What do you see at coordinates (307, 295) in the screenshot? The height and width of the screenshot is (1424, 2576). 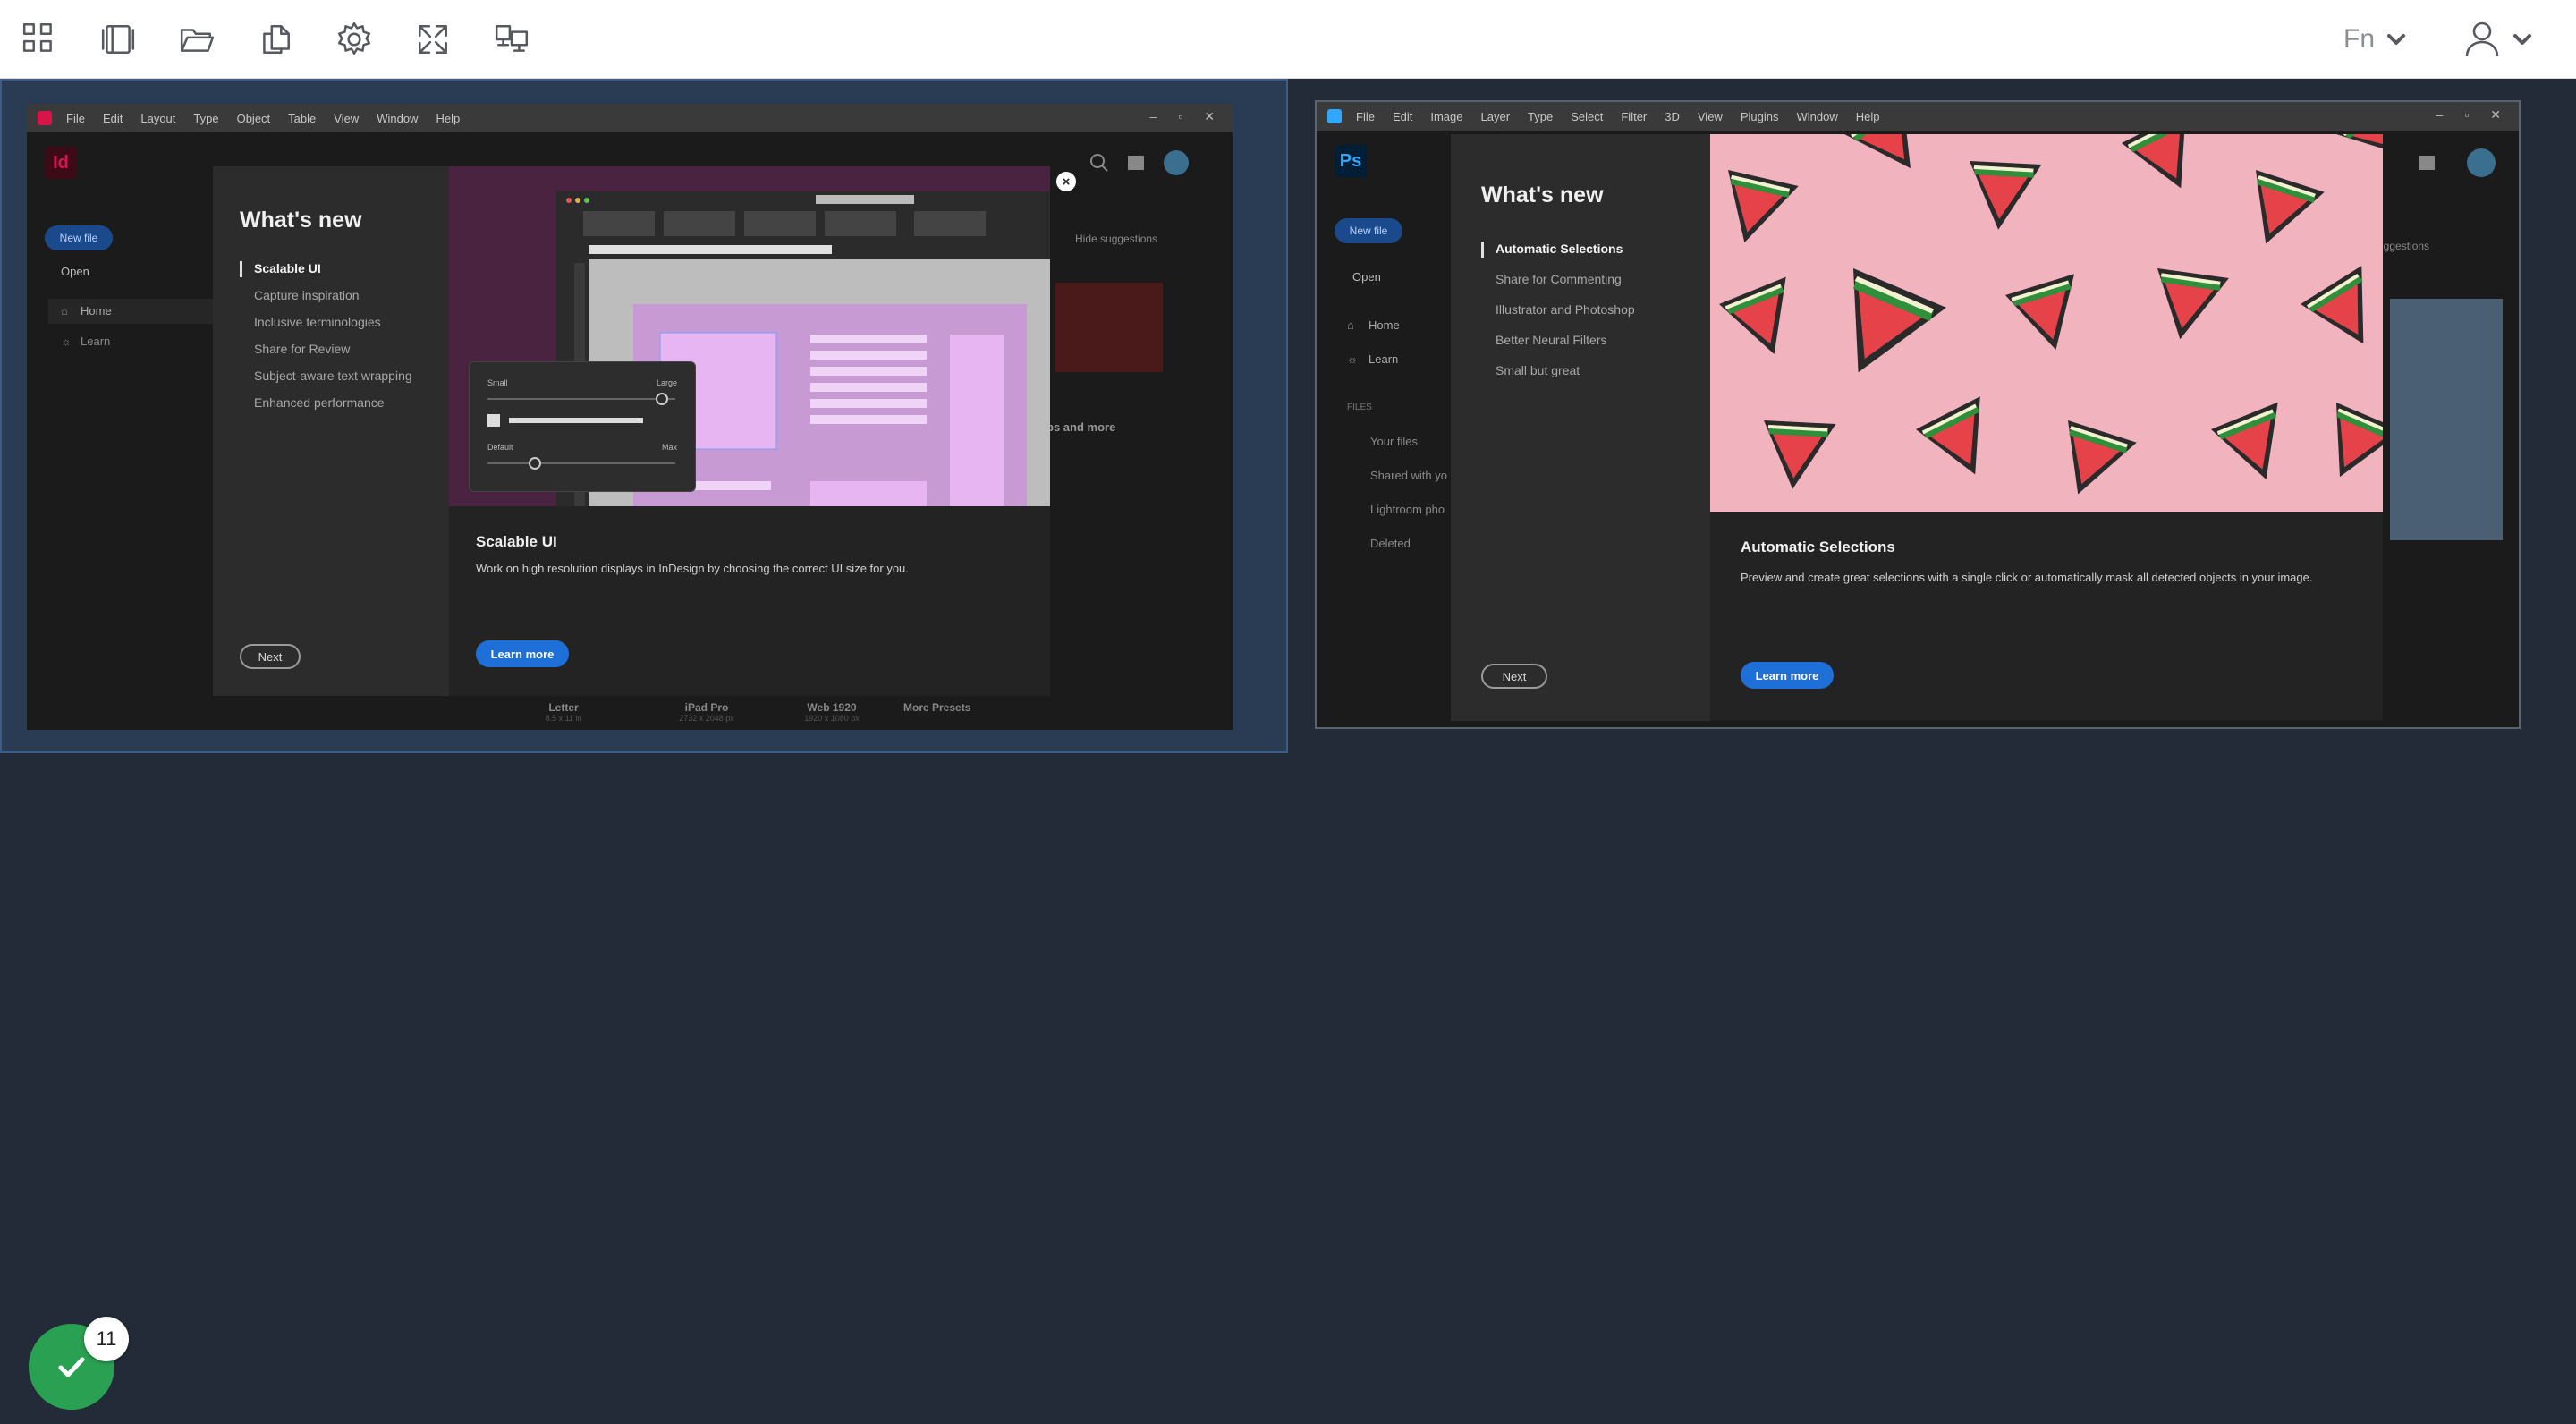 I see `whats-new-item-capture-inspiration: Capture inspiration` at bounding box center [307, 295].